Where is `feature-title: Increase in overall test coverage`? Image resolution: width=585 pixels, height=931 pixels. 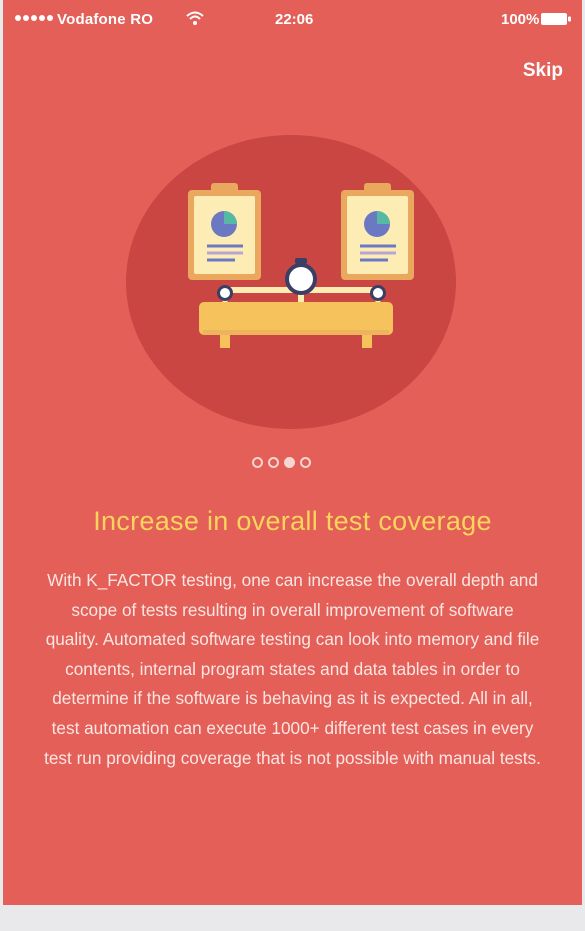 feature-title: Increase in overall test coverage is located at coordinates (292, 521).